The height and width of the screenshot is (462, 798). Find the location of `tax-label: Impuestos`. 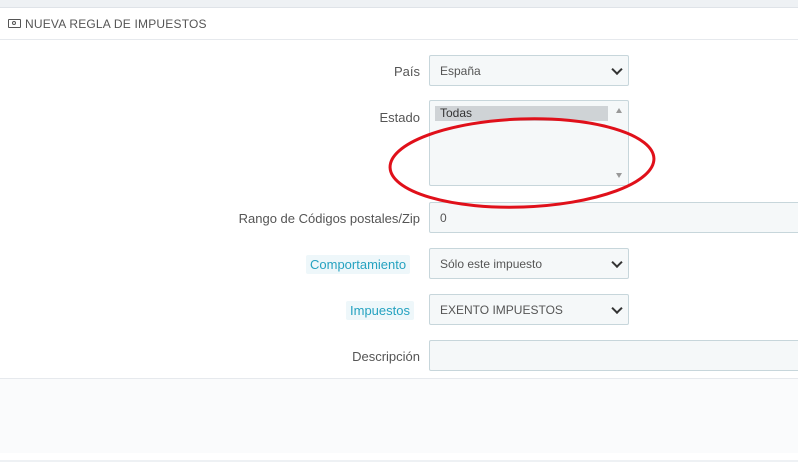

tax-label: Impuestos is located at coordinates (380, 310).